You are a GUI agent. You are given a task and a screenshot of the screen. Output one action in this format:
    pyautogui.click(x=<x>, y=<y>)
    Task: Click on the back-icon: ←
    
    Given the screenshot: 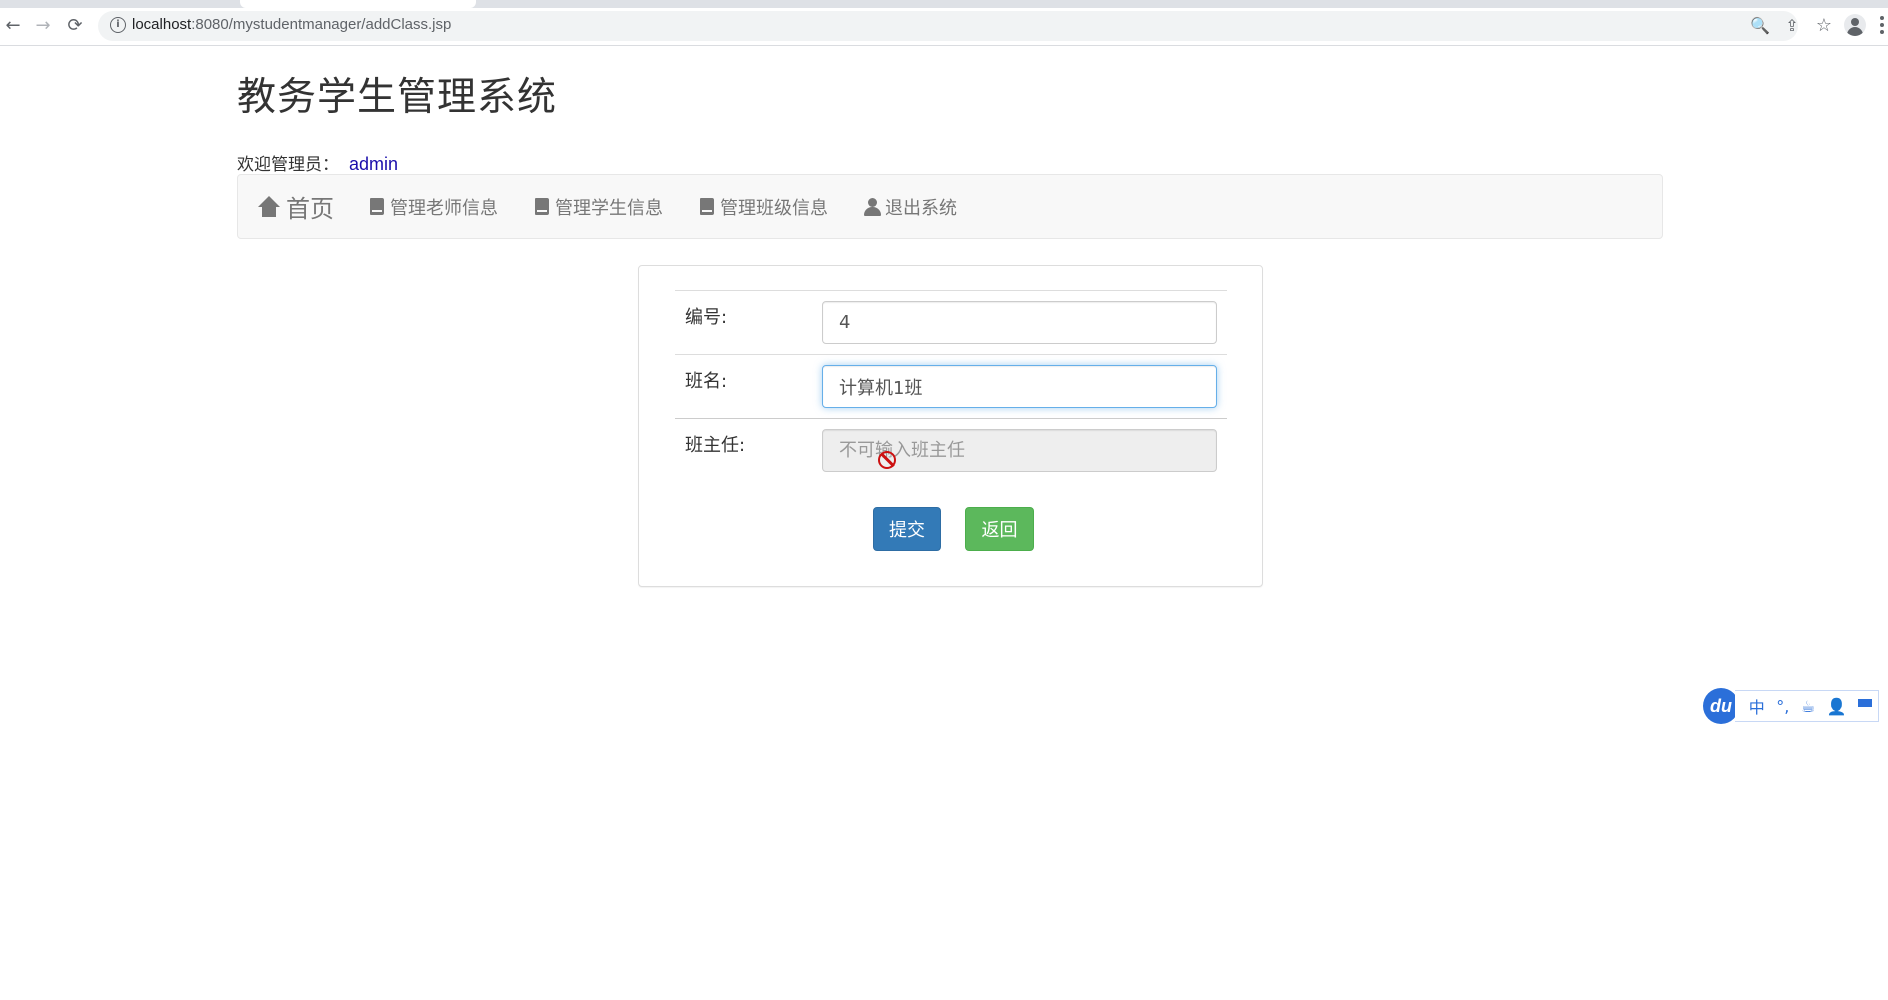 What is the action you would take?
    pyautogui.click(x=13, y=25)
    